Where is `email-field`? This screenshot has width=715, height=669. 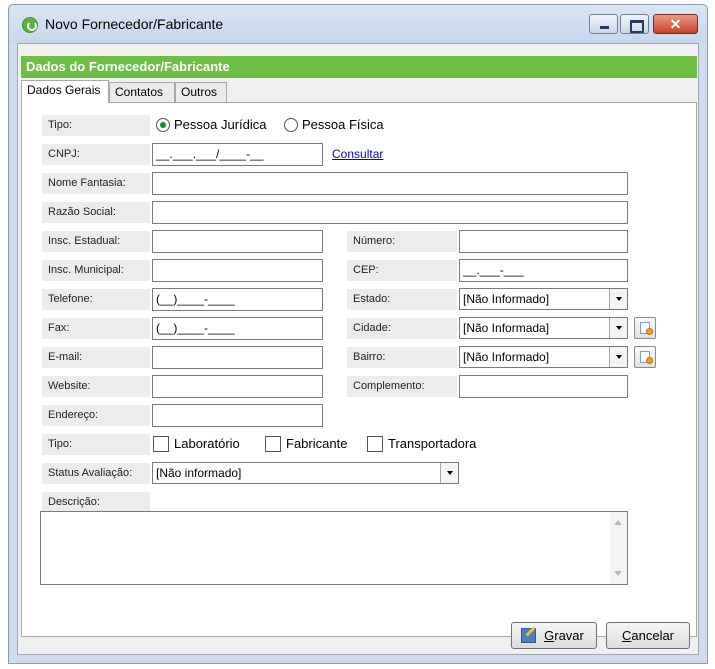 email-field is located at coordinates (237, 357).